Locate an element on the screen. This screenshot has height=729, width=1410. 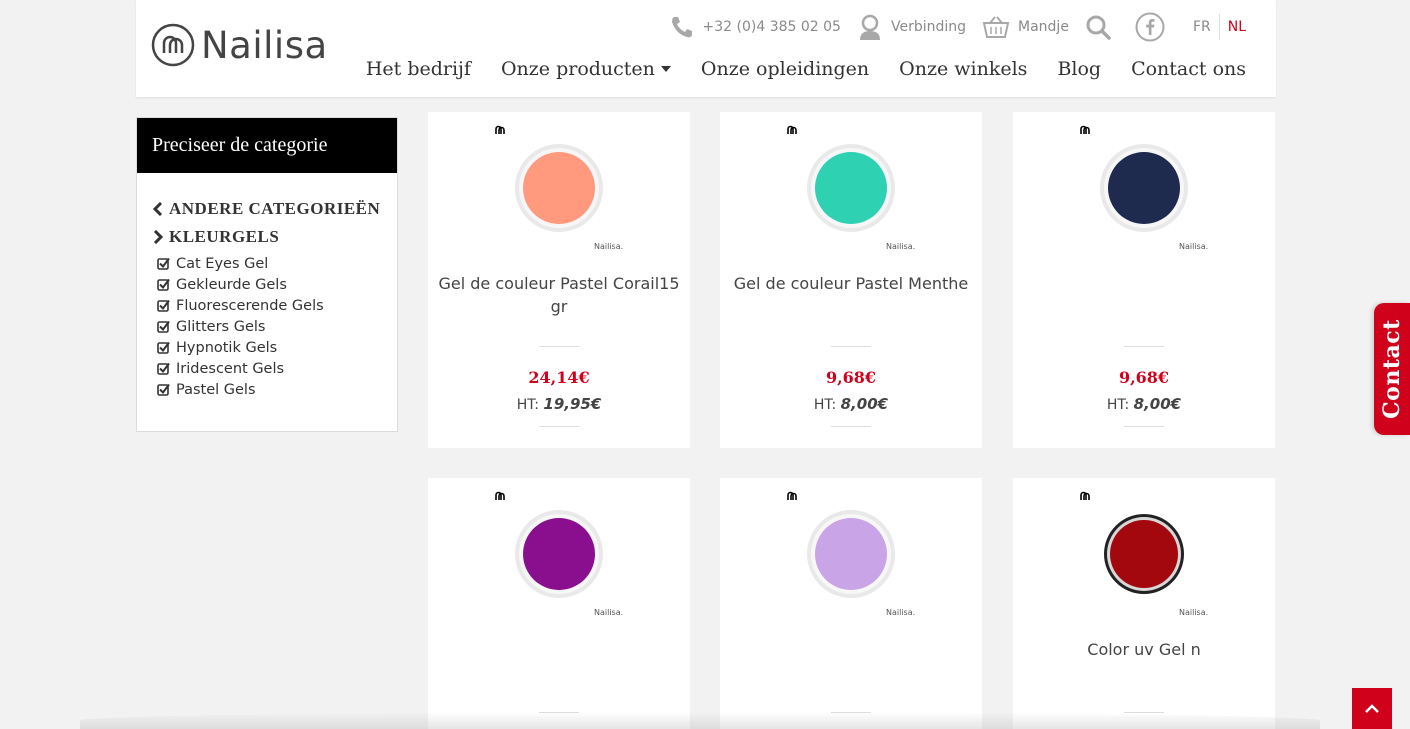
contact-tab-label: Contact is located at coordinates (1392, 369).